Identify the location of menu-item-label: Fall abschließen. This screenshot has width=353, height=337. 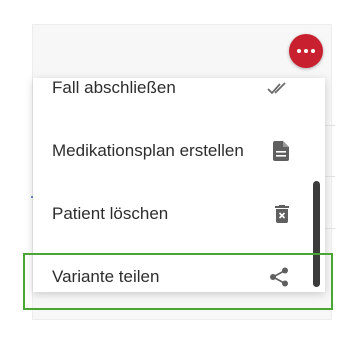
(114, 87).